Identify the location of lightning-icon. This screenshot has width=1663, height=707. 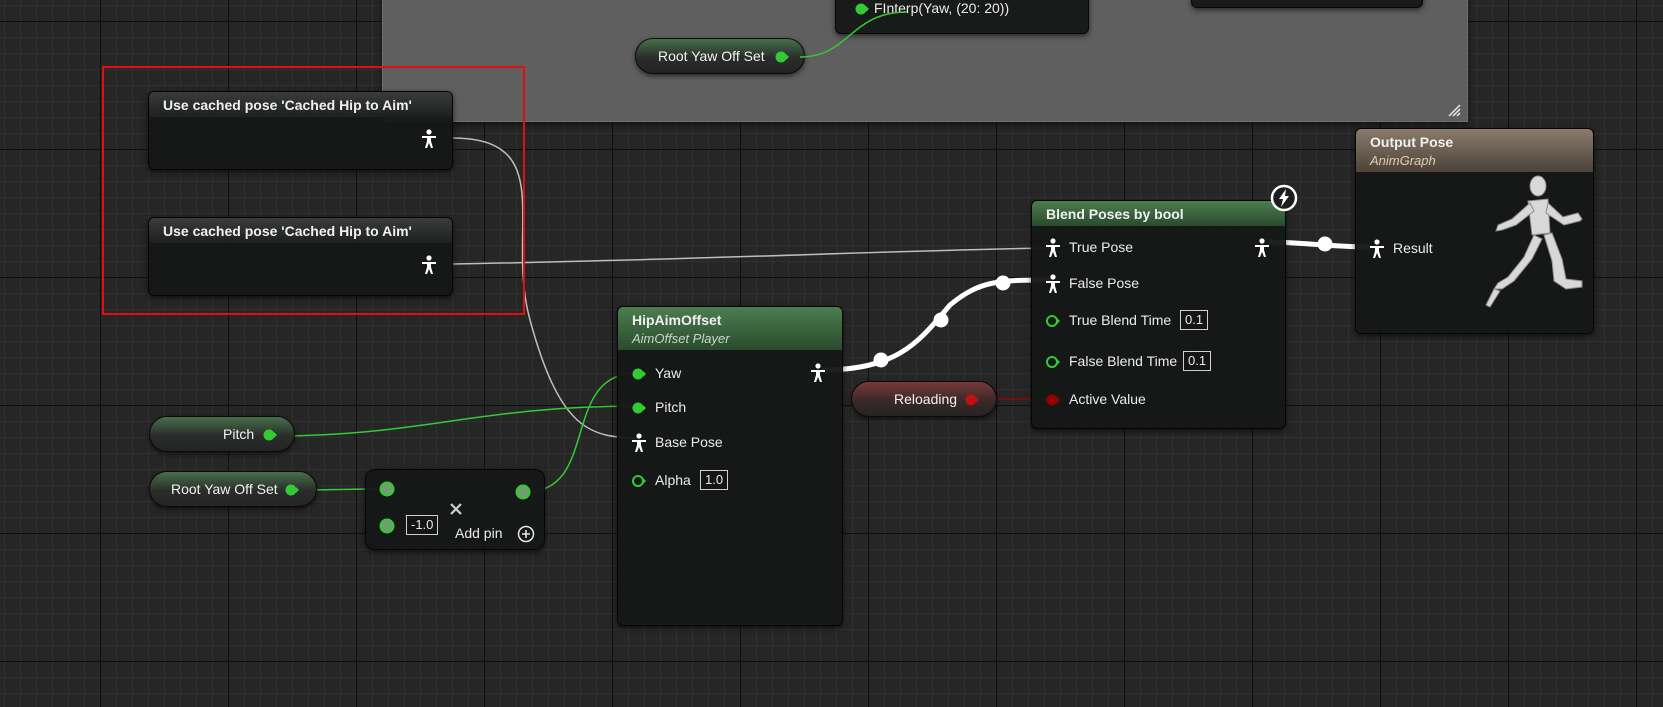
(1284, 198).